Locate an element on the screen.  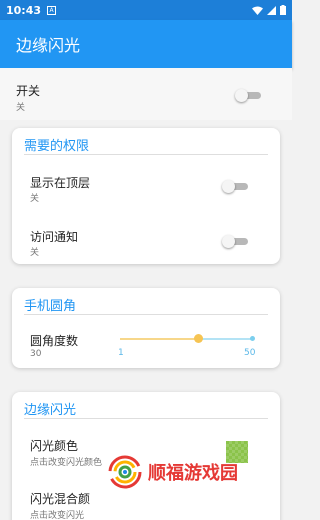
watermark: 顺福游戏园 is located at coordinates (200, 472).